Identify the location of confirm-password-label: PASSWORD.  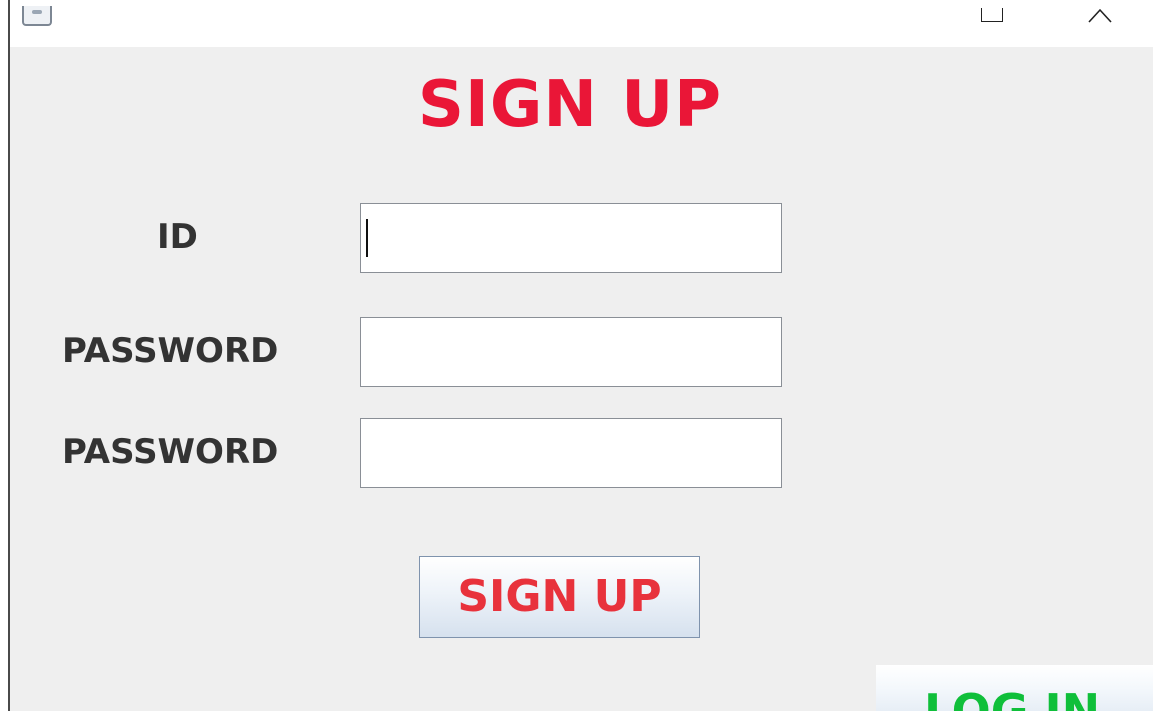
(170, 452).